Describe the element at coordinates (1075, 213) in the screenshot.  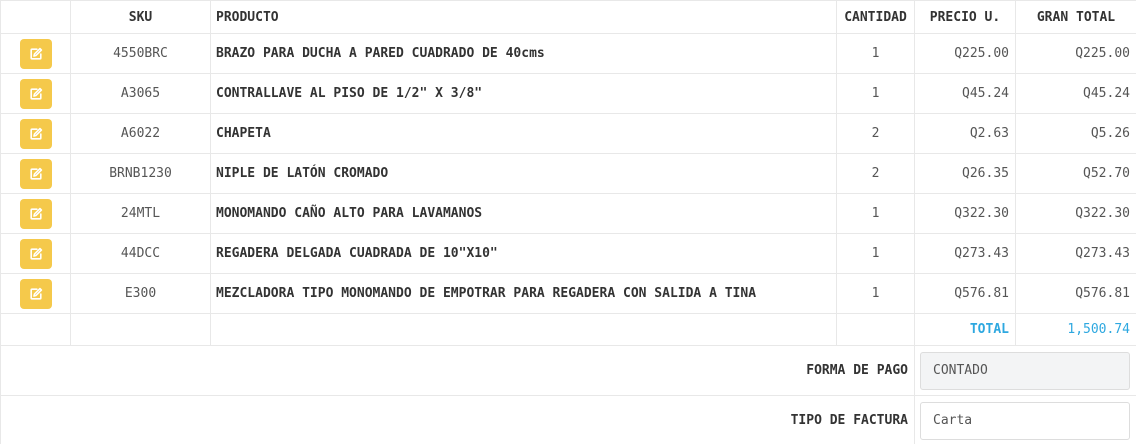
I see `cell-total: Q322.30` at that location.